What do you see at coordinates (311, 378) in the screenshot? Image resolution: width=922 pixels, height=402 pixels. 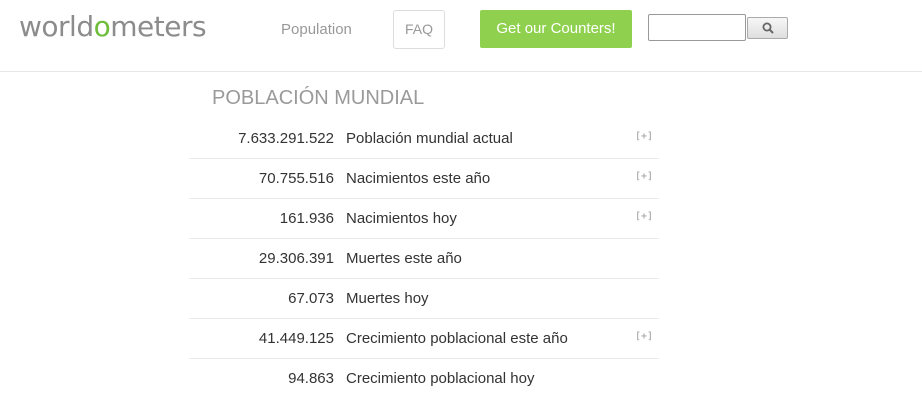 I see `stat-value: 94.863` at bounding box center [311, 378].